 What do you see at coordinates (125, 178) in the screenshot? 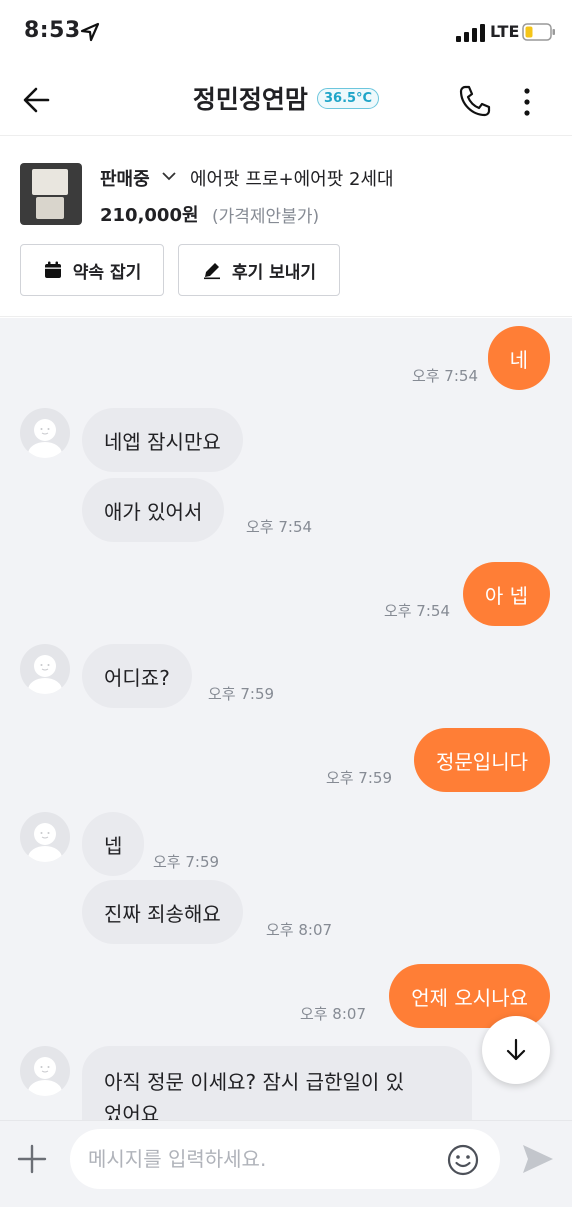
I see `sale-status: 판매중` at bounding box center [125, 178].